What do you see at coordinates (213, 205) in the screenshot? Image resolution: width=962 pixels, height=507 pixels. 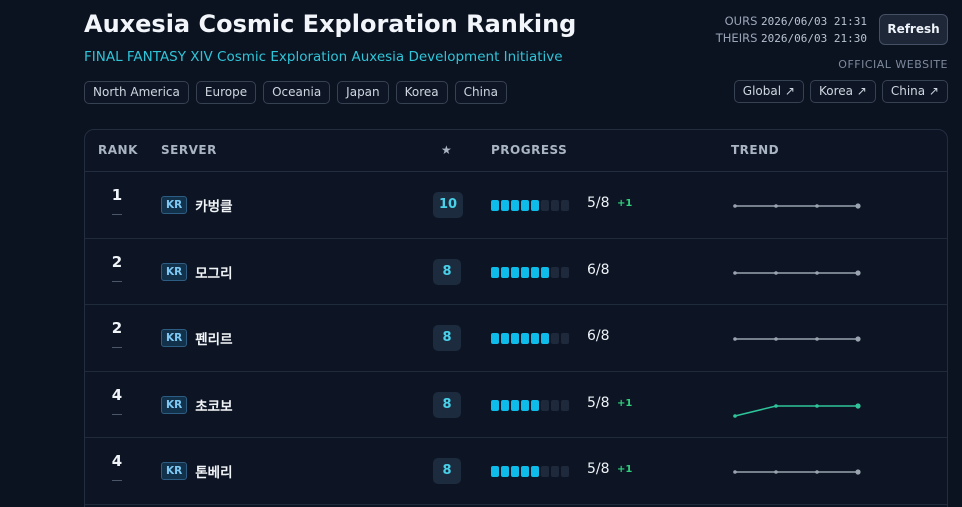 I see `server-name: 카벙클` at bounding box center [213, 205].